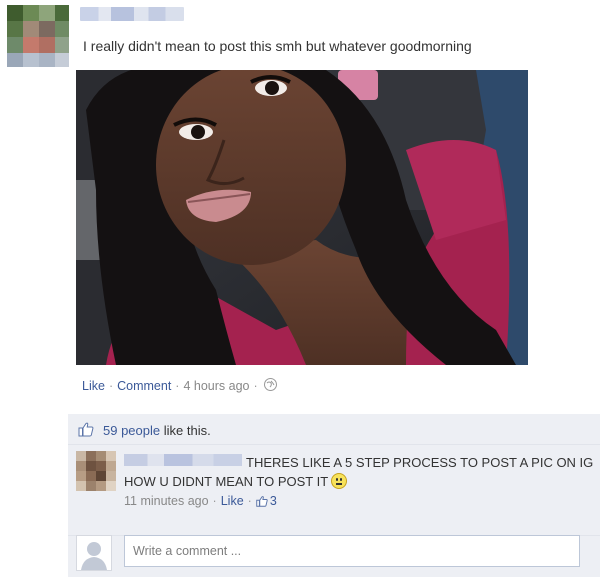  I want to click on user-silhouette-icon, so click(94, 553).